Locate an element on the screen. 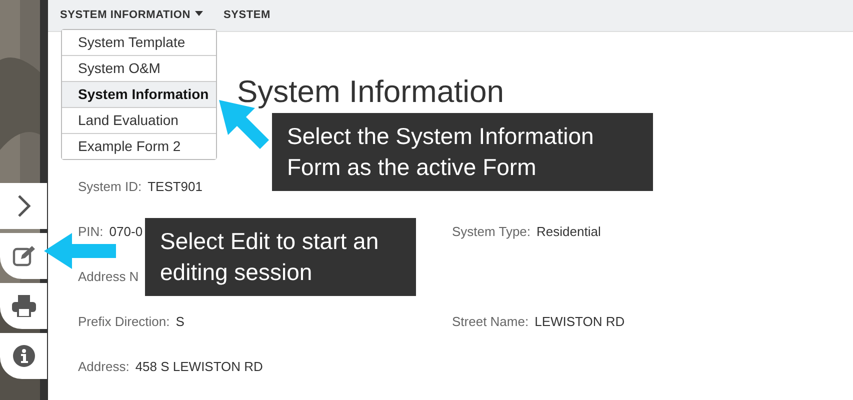 This screenshot has width=853, height=400. field-value: 070-0 is located at coordinates (126, 231).